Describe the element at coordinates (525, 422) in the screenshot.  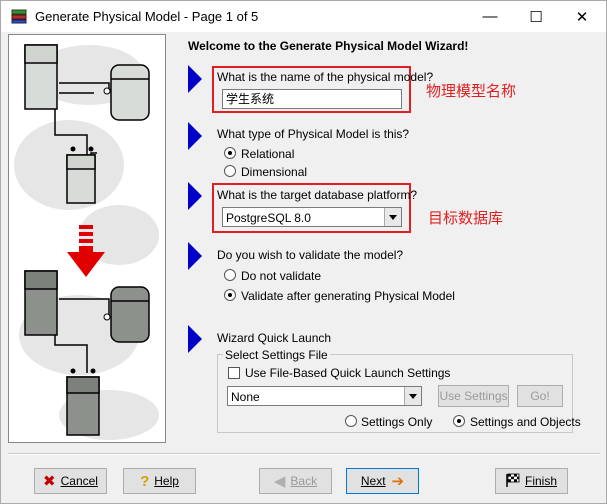
I see `settings-and-objects-label: Settings and Objects` at that location.